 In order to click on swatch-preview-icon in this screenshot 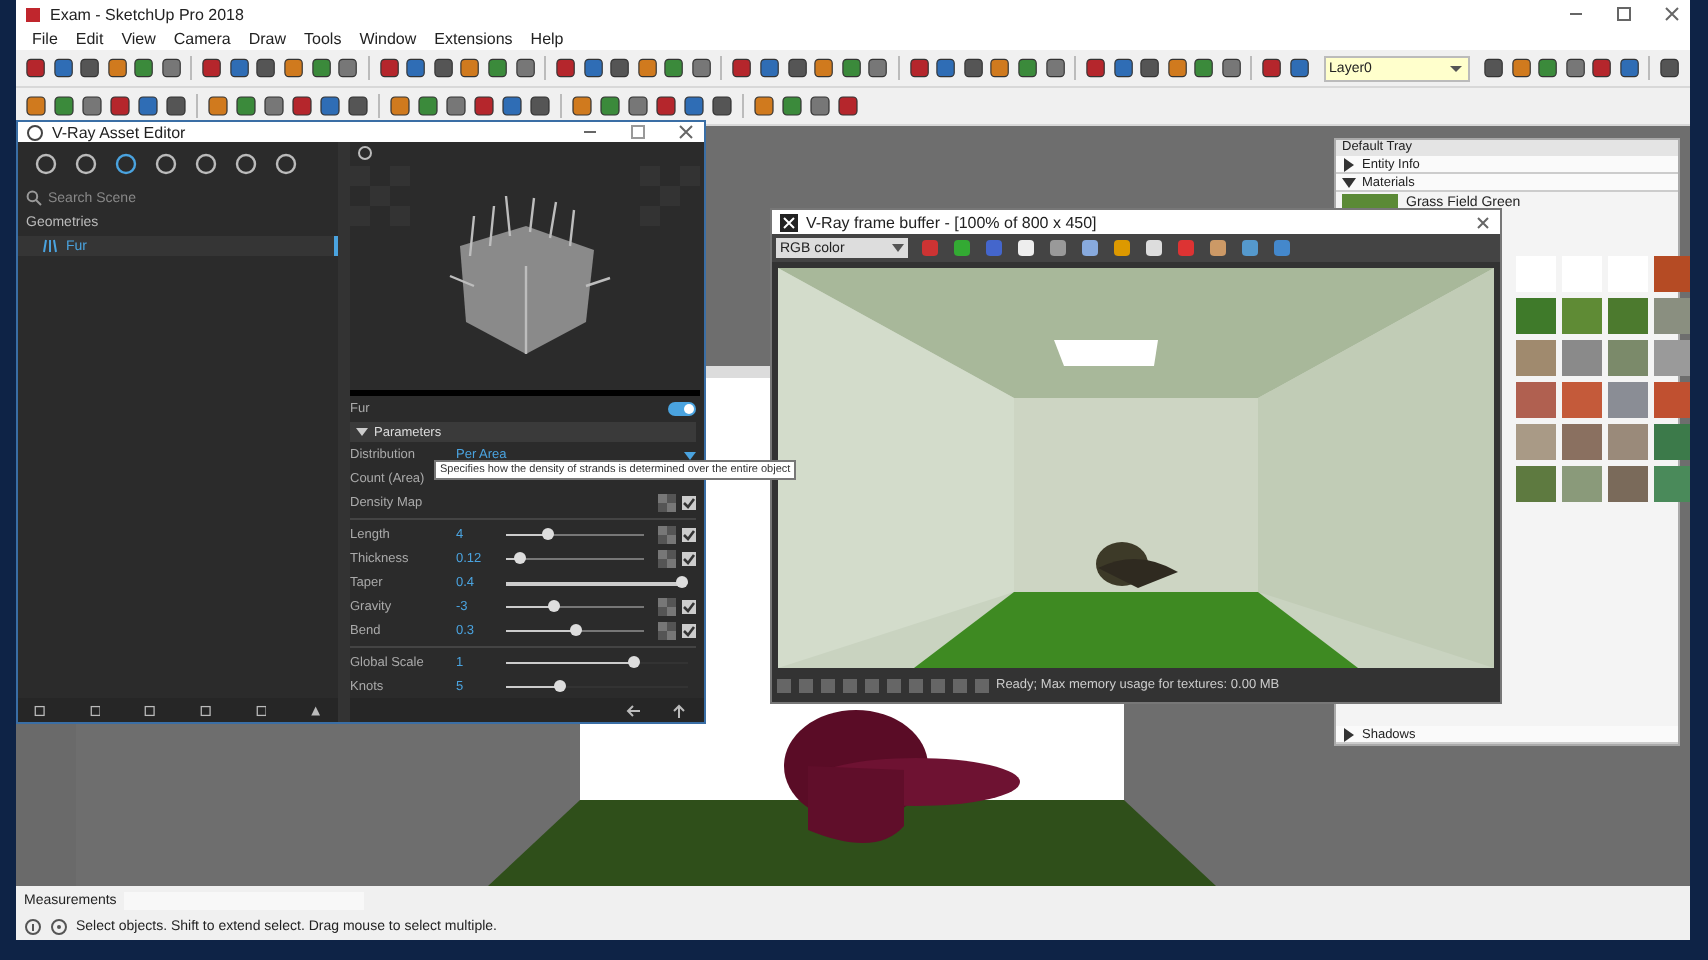, I will do `click(365, 153)`.